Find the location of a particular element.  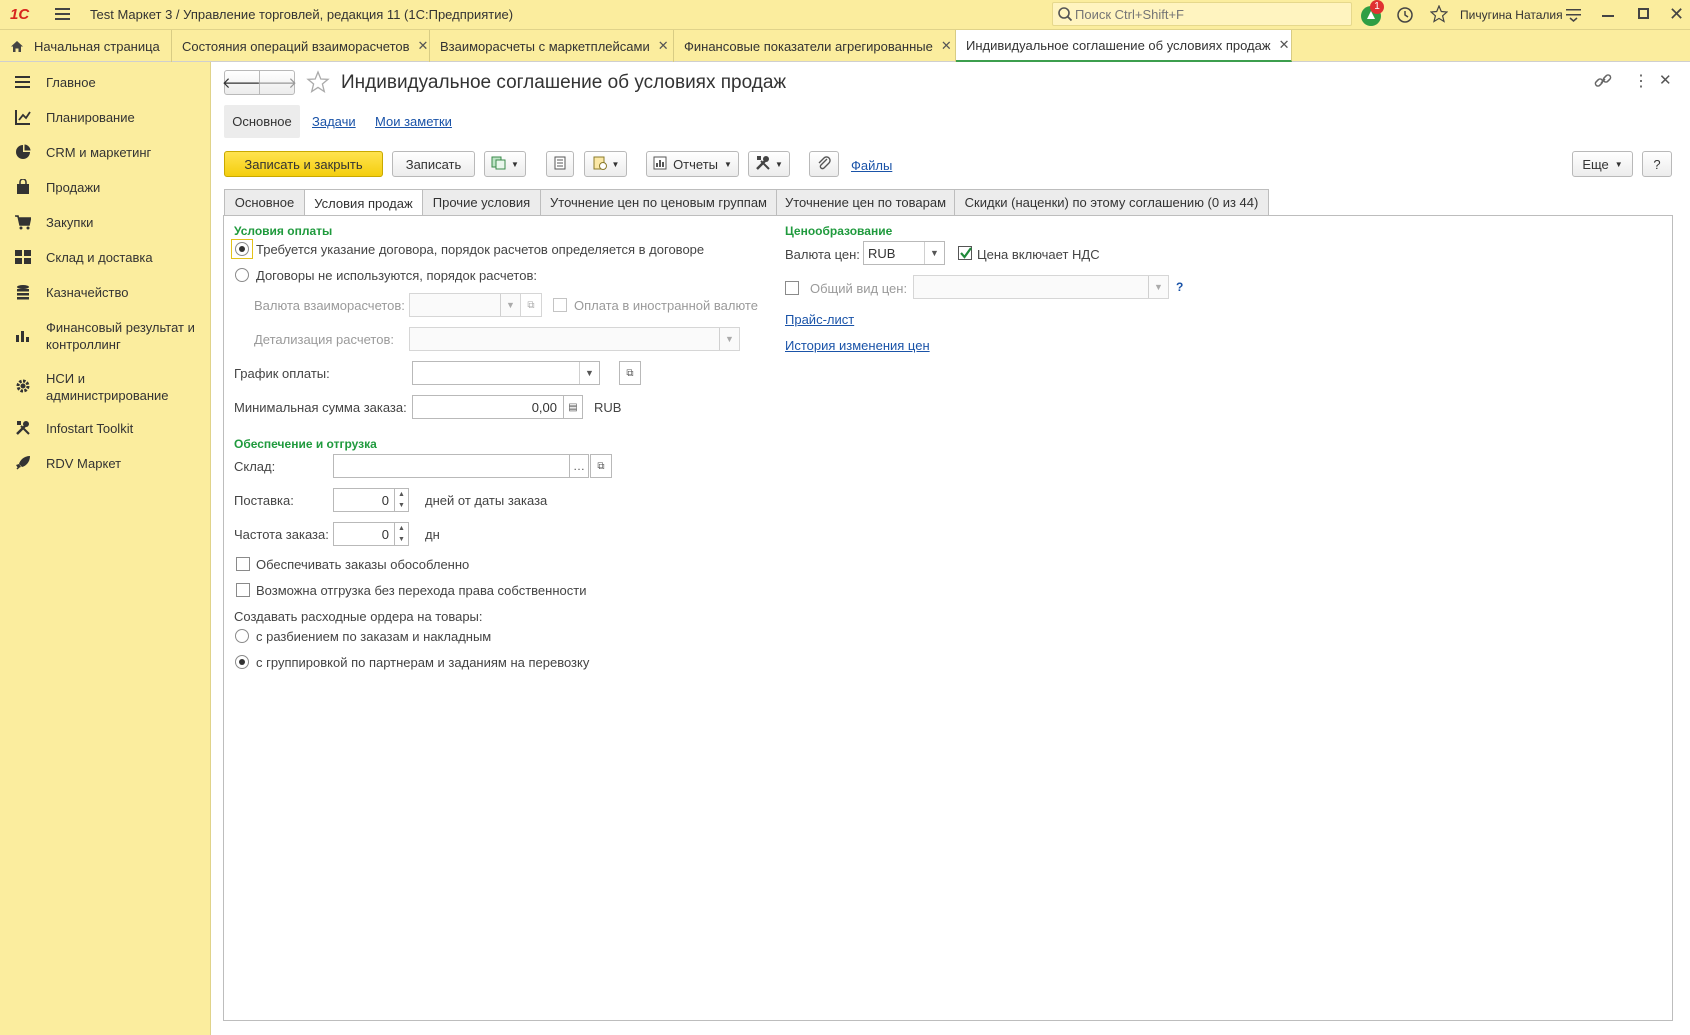

document-list-icon is located at coordinates (560, 164).